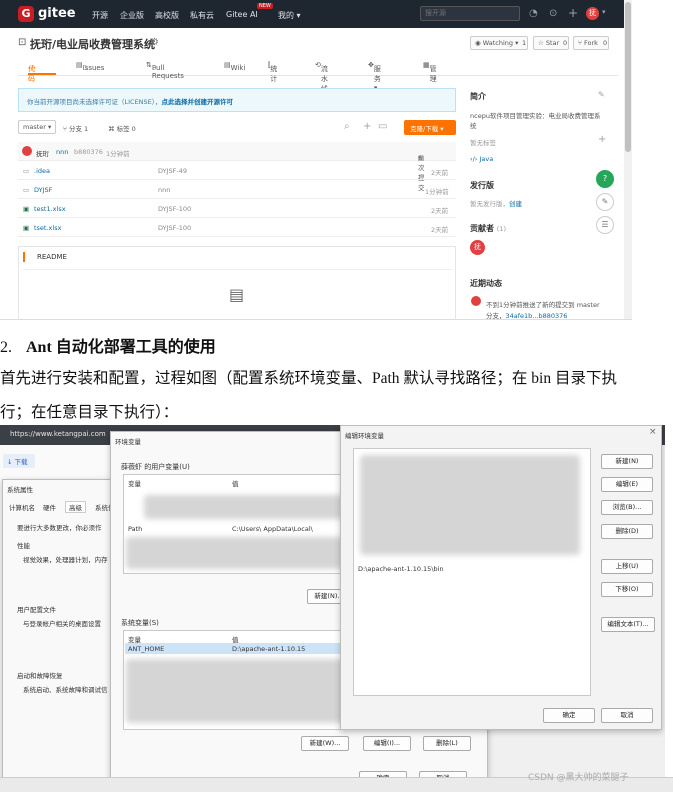 Image resolution: width=673 pixels, height=792 pixels. I want to click on readme-tab: README, so click(52, 257).